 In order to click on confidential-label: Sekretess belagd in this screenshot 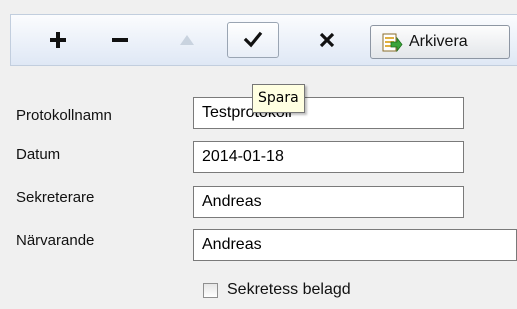, I will do `click(289, 289)`.